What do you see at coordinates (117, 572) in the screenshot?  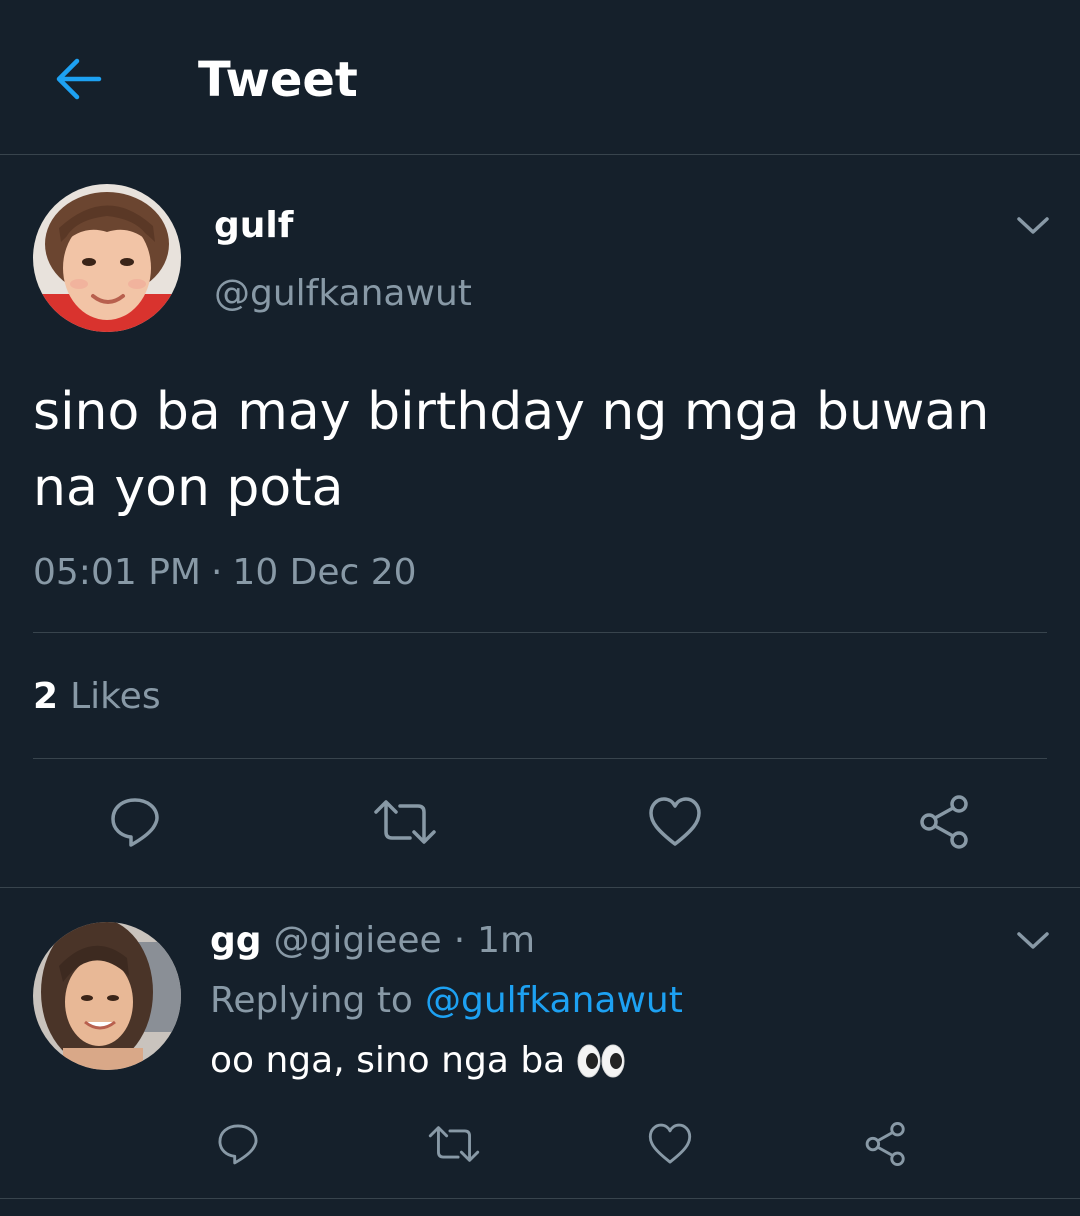 I see `tweet-time: 05:01 PM` at bounding box center [117, 572].